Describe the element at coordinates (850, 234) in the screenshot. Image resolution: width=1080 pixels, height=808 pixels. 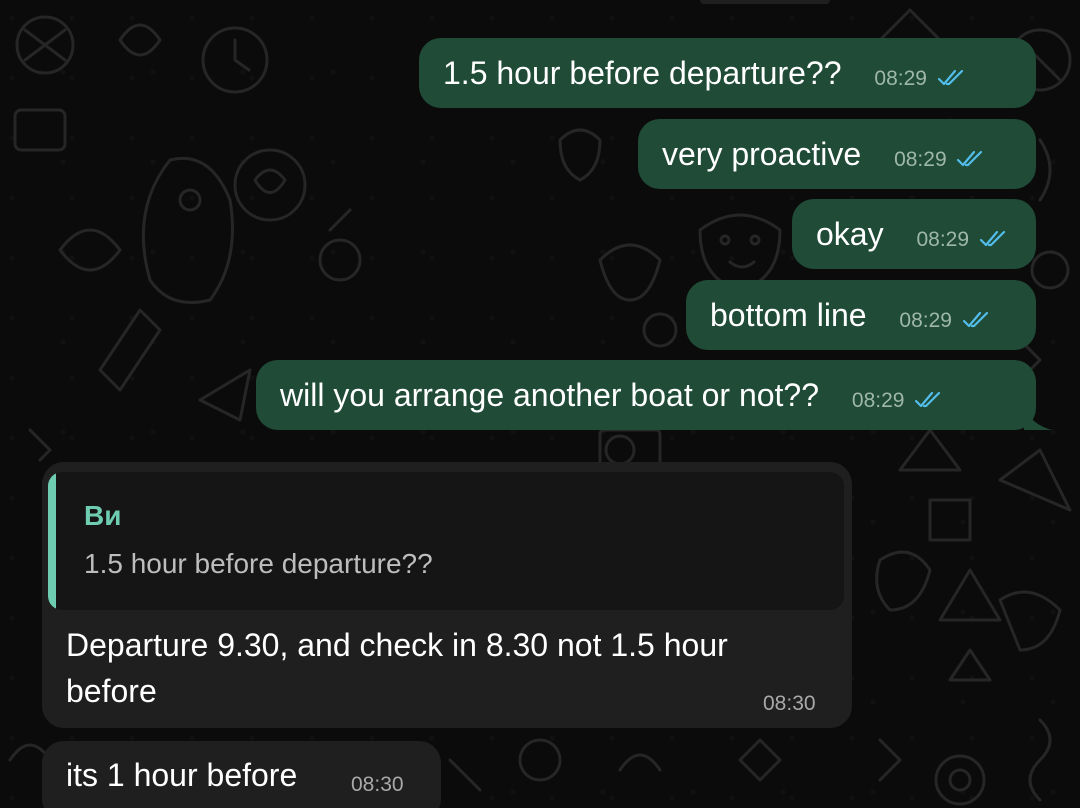
I see `message-text: okay` at that location.